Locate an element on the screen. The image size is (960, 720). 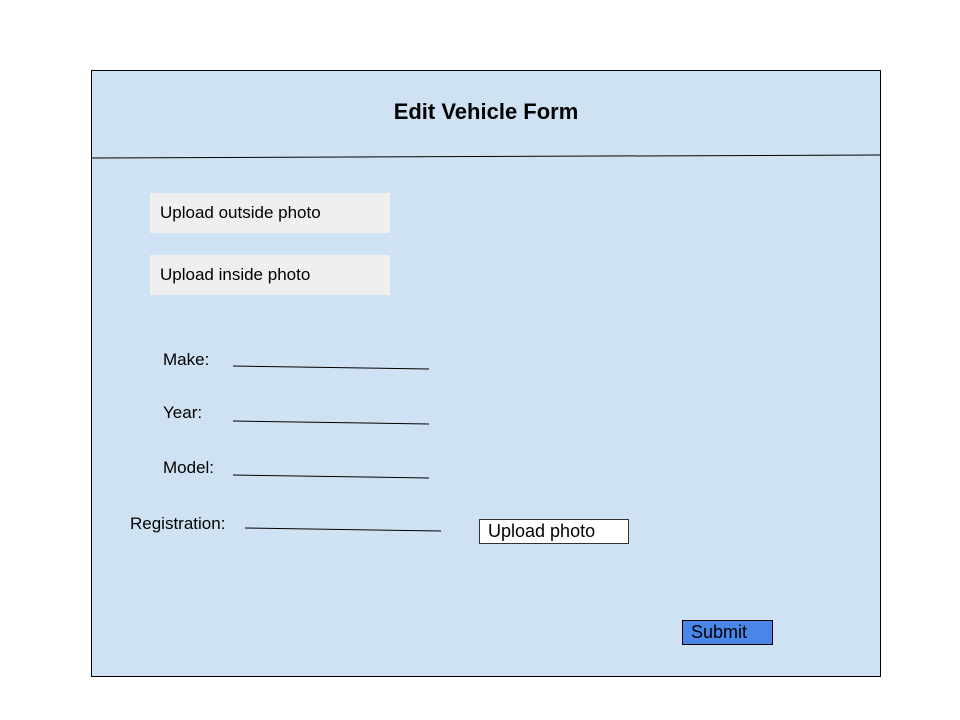
registration-input is located at coordinates (343, 518).